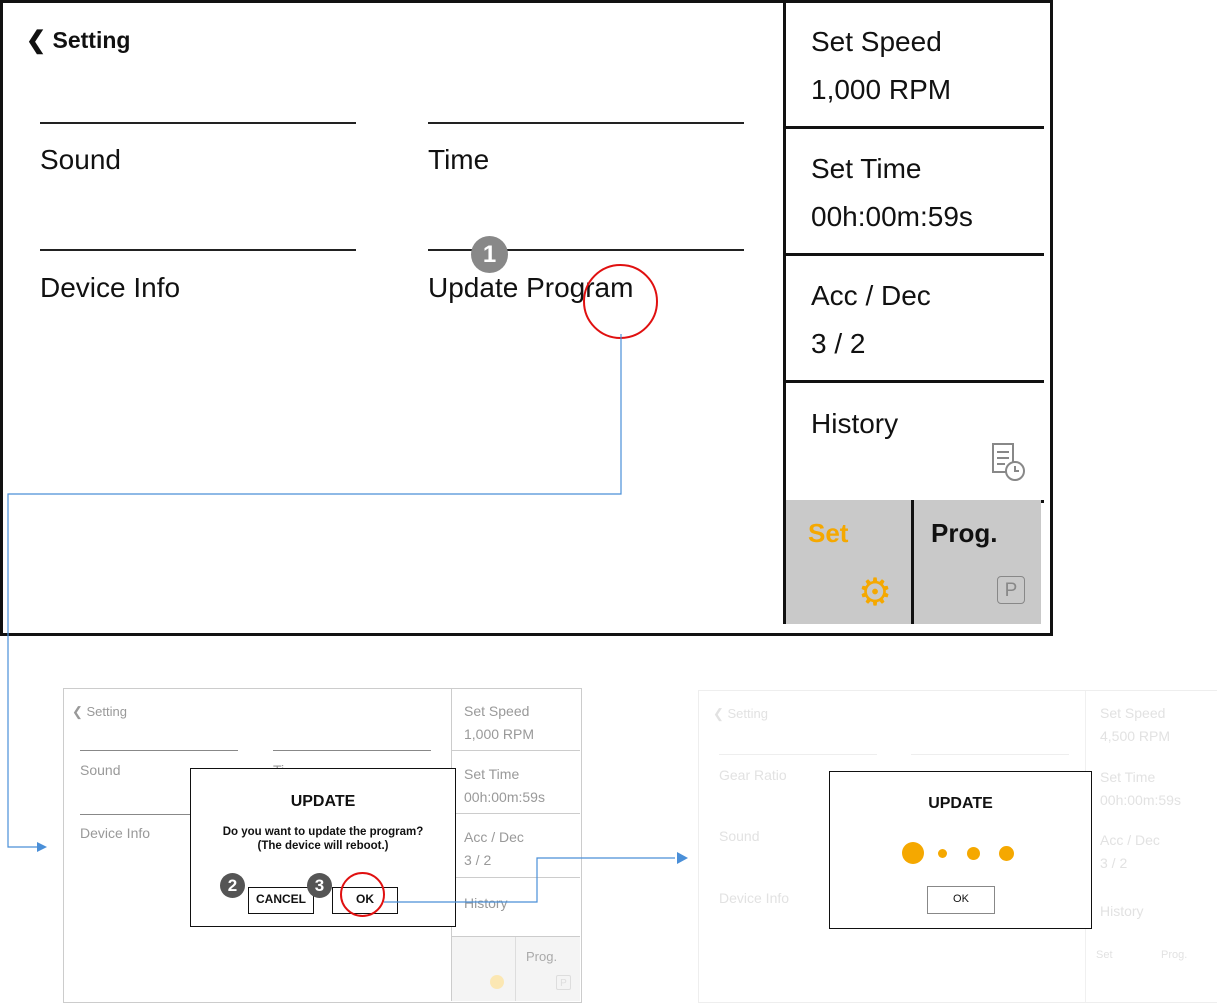  What do you see at coordinates (1008, 462) in the screenshot?
I see `history-log-icon` at bounding box center [1008, 462].